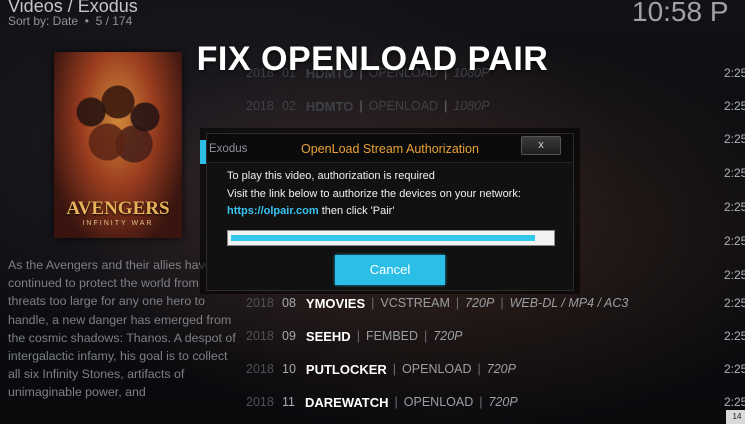 The width and height of the screenshot is (745, 424). Describe the element at coordinates (356, 211) in the screenshot. I see `pair-instruction: then click 'Pair'` at that location.